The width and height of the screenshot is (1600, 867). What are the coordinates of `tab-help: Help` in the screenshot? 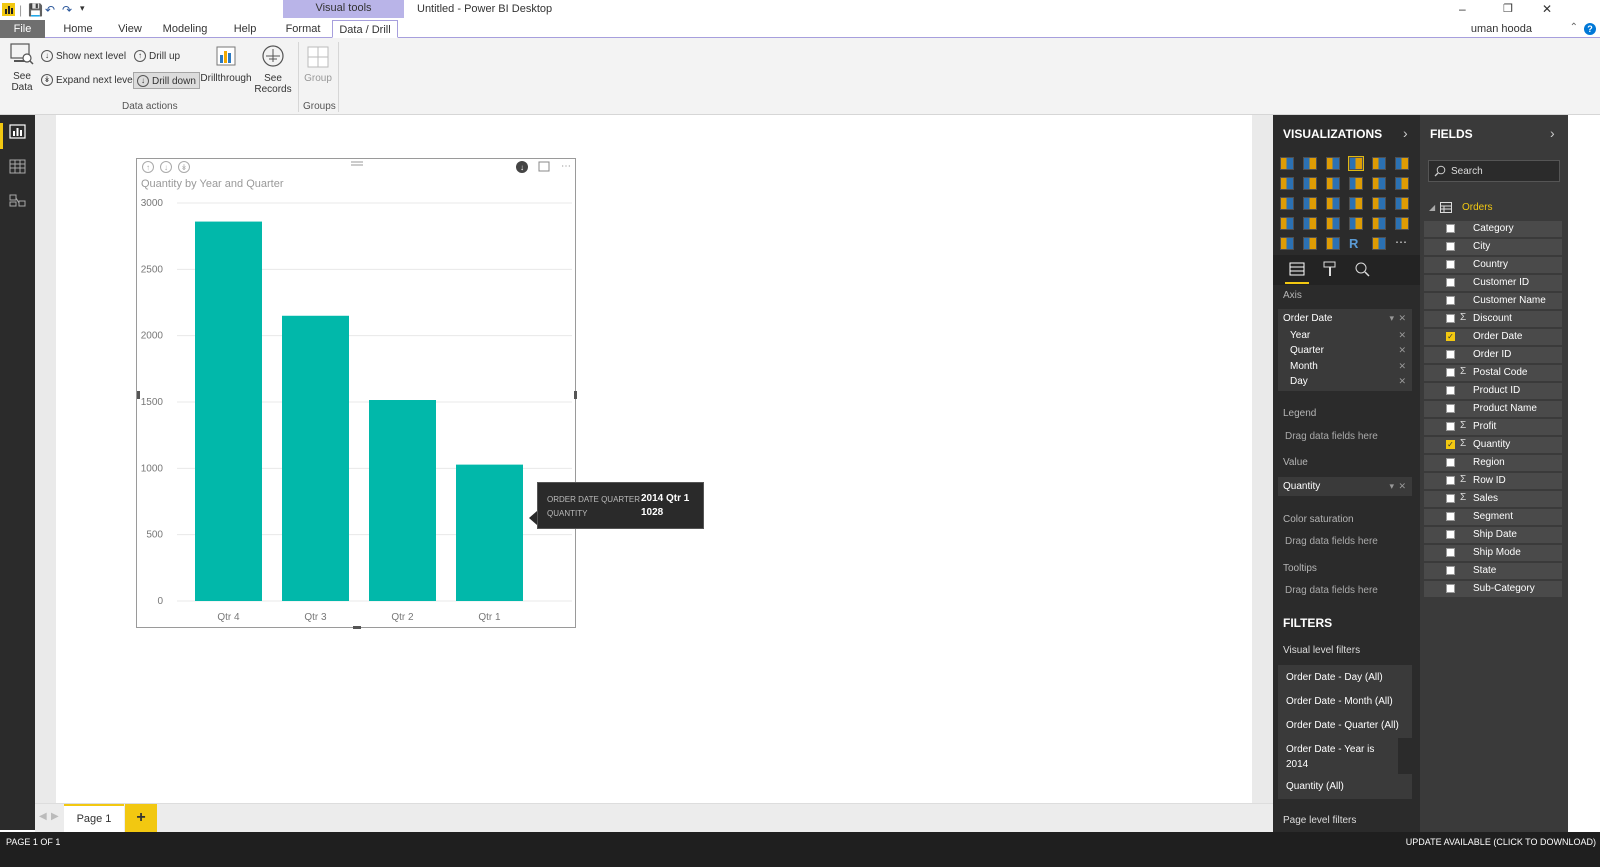 It's located at (245, 29).